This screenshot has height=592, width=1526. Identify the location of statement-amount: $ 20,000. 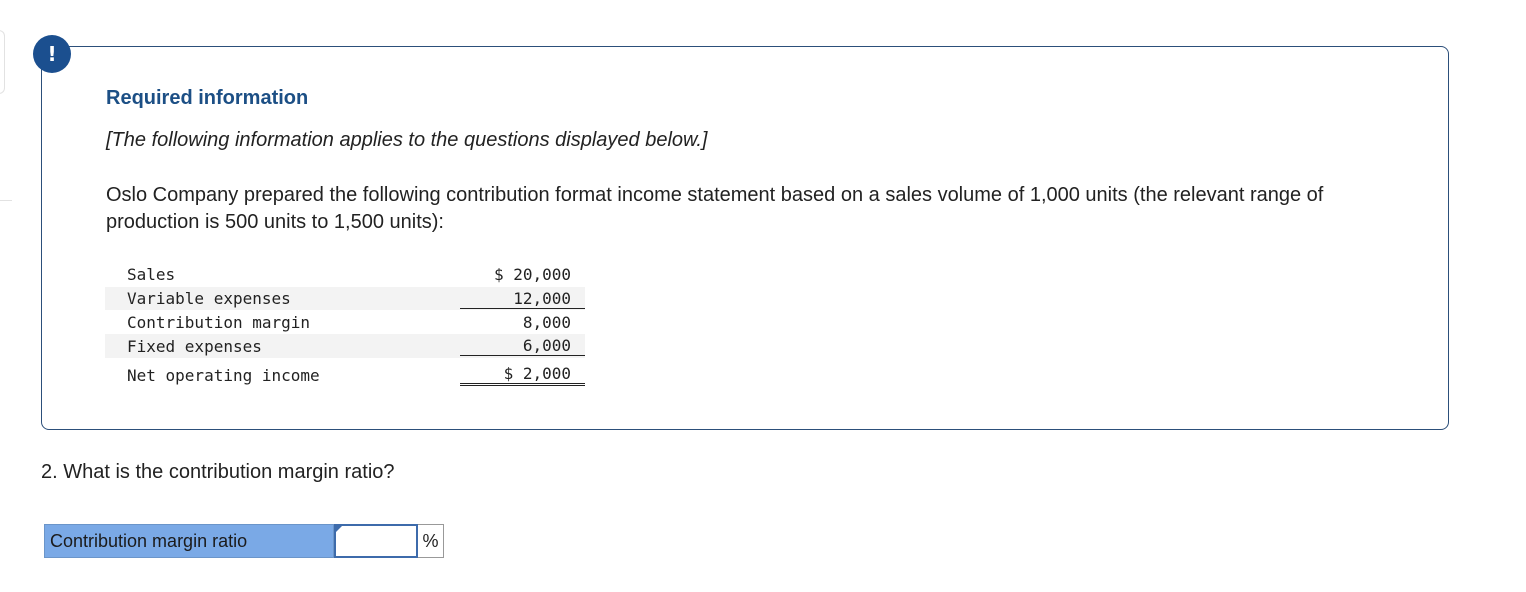
(532, 274).